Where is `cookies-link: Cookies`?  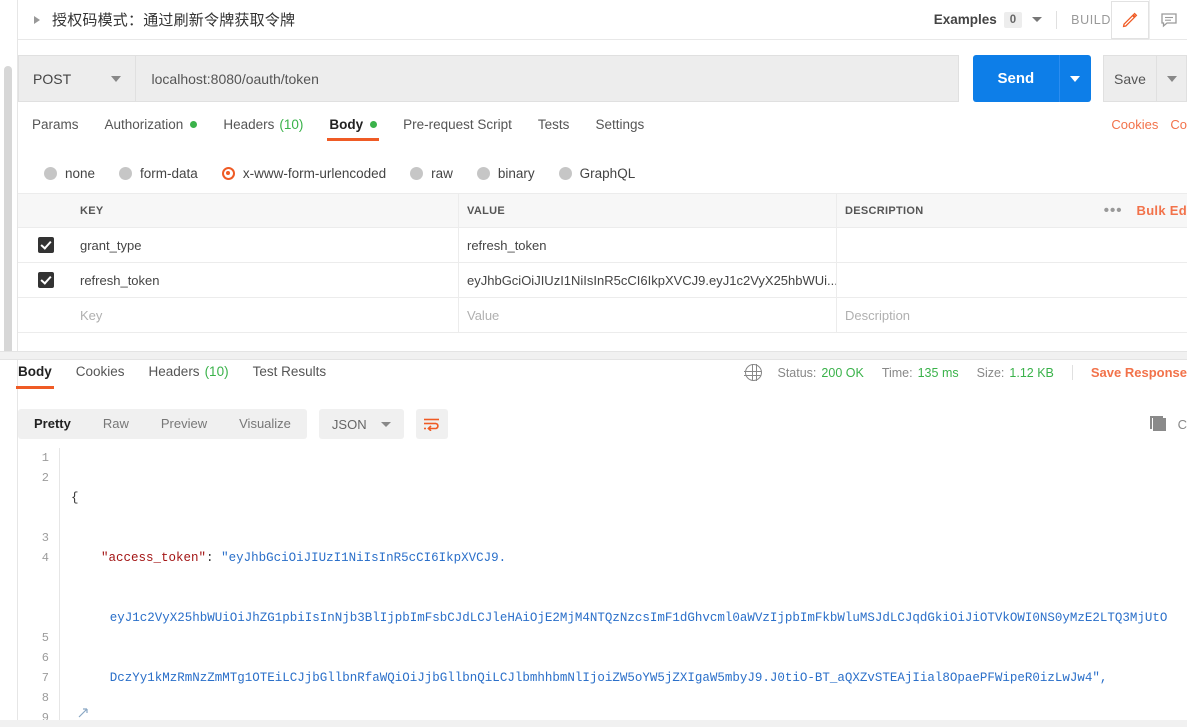
cookies-link: Cookies is located at coordinates (1134, 124).